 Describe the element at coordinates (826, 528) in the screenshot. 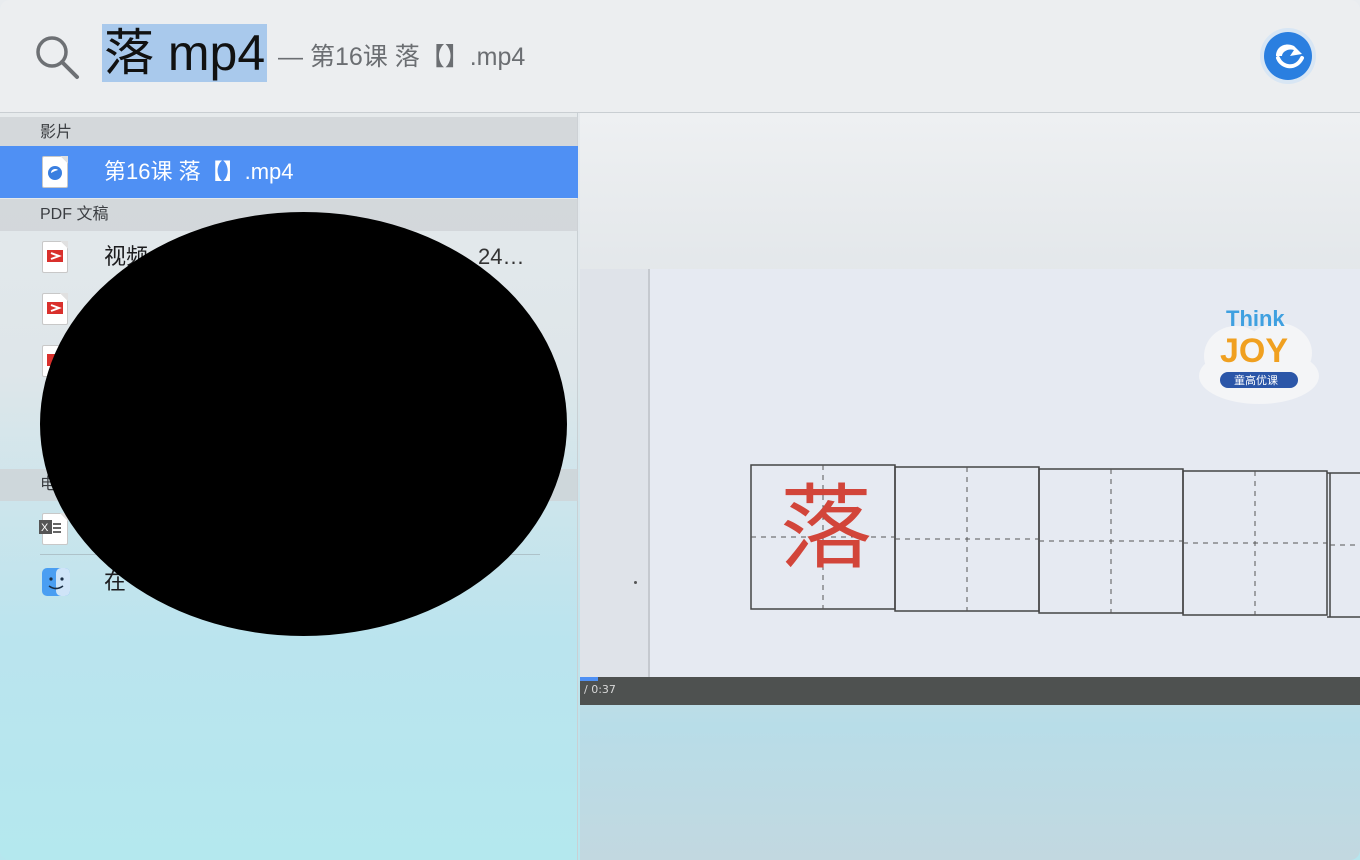

I see `practice-character: 落` at that location.